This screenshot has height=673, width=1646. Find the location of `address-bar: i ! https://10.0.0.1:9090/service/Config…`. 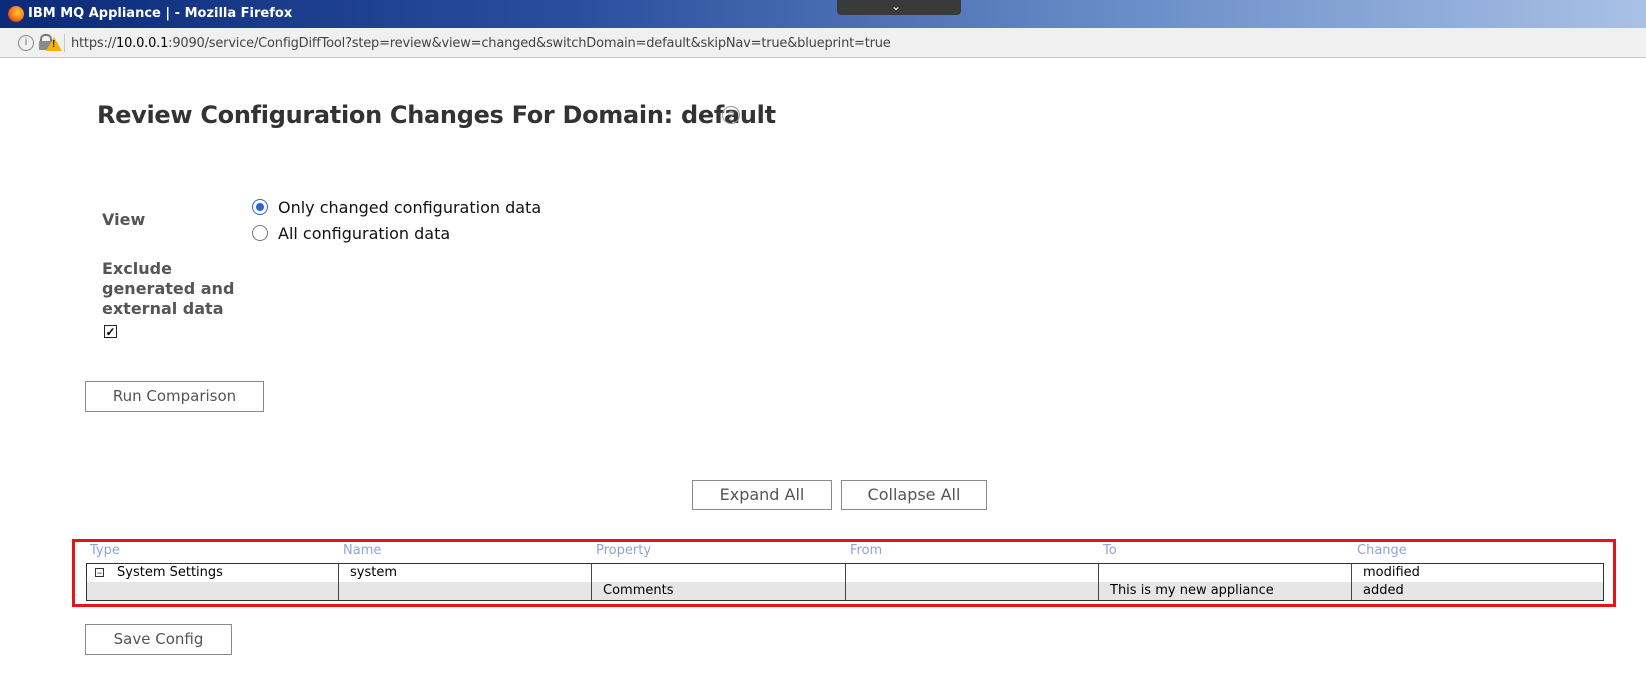

address-bar: i ! https://10.0.0.1:9090/service/Config… is located at coordinates (823, 43).